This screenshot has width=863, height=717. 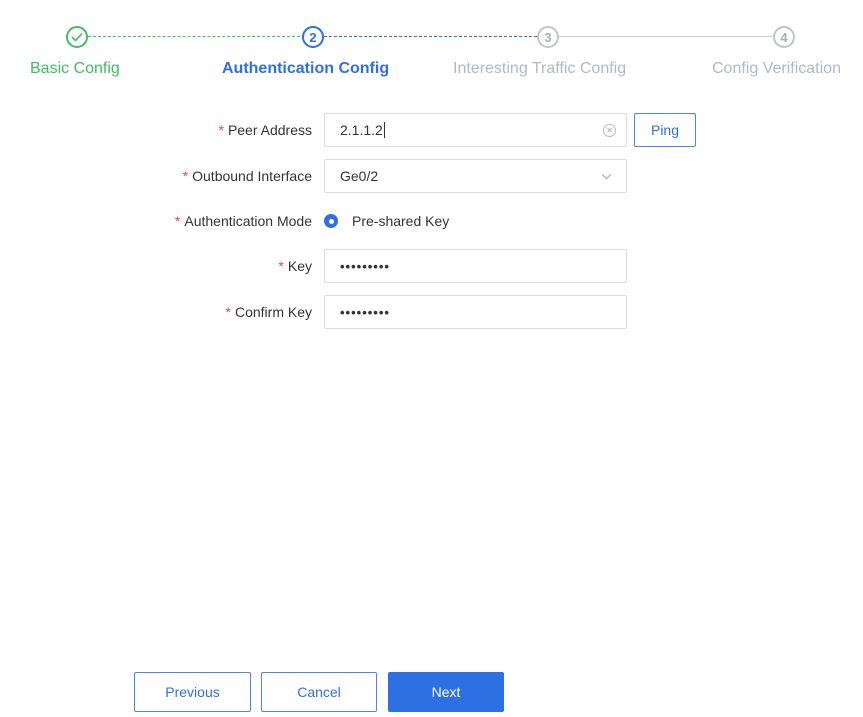 I want to click on peer-address-value: 2.1.1.2, so click(x=361, y=130).